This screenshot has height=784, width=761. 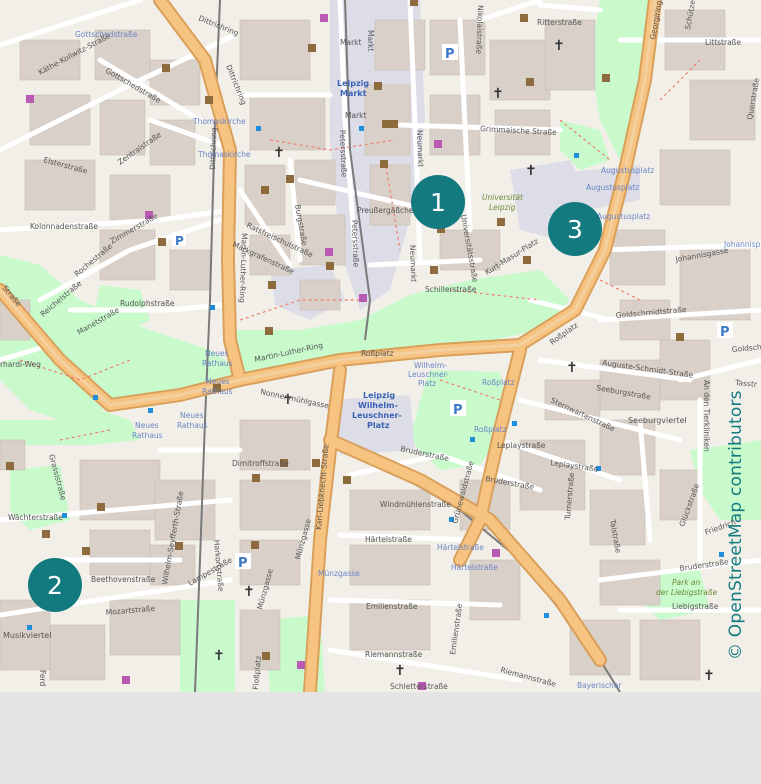 I want to click on label-an-den-tierkliniken: An den Tierkliniken, so click(x=706, y=416).